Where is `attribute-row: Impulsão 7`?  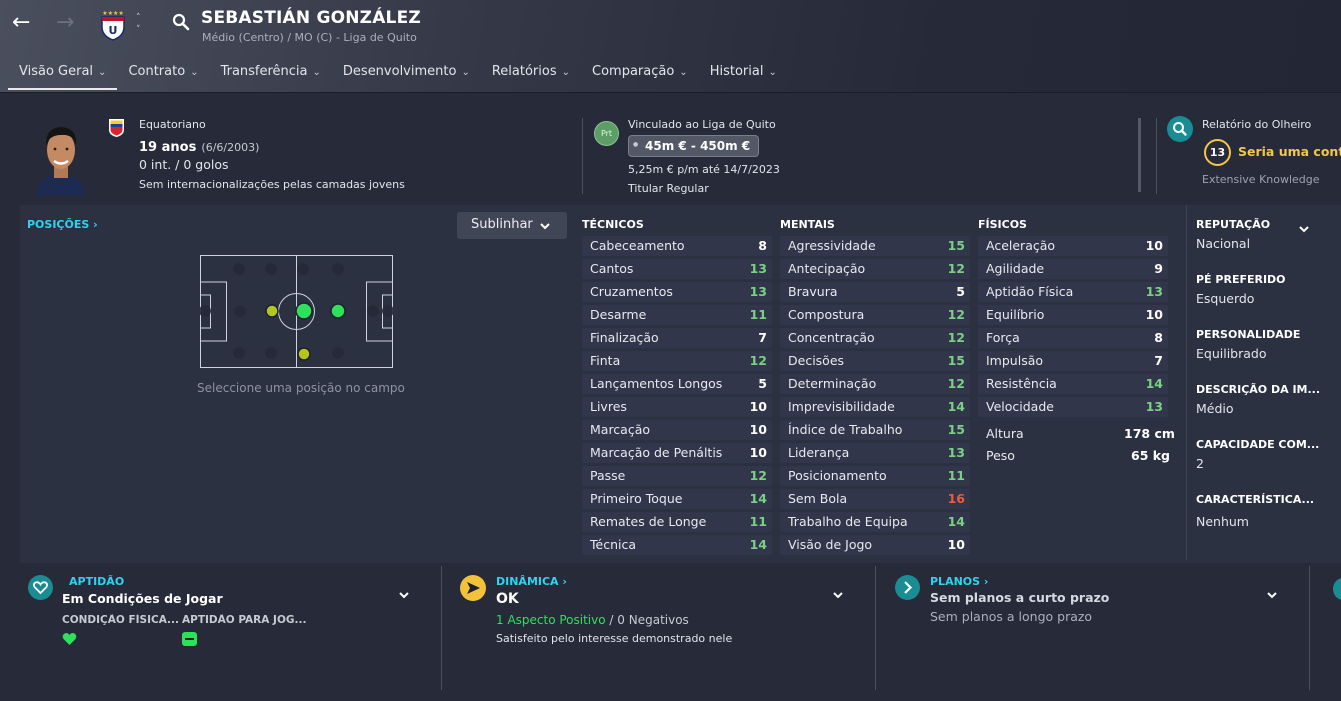 attribute-row: Impulsão 7 is located at coordinates (1073, 361).